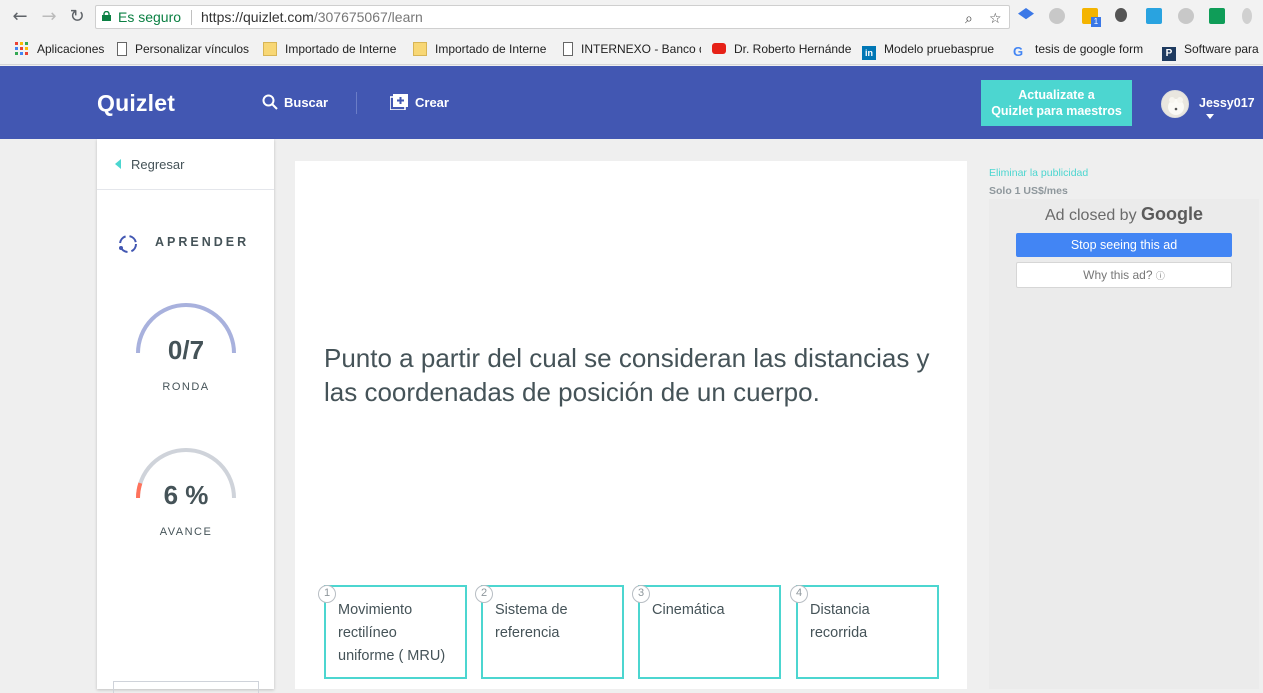 The height and width of the screenshot is (693, 1263). Describe the element at coordinates (1124, 245) in the screenshot. I see `stop-seeing-ad-button: Stop seeing this ad` at that location.